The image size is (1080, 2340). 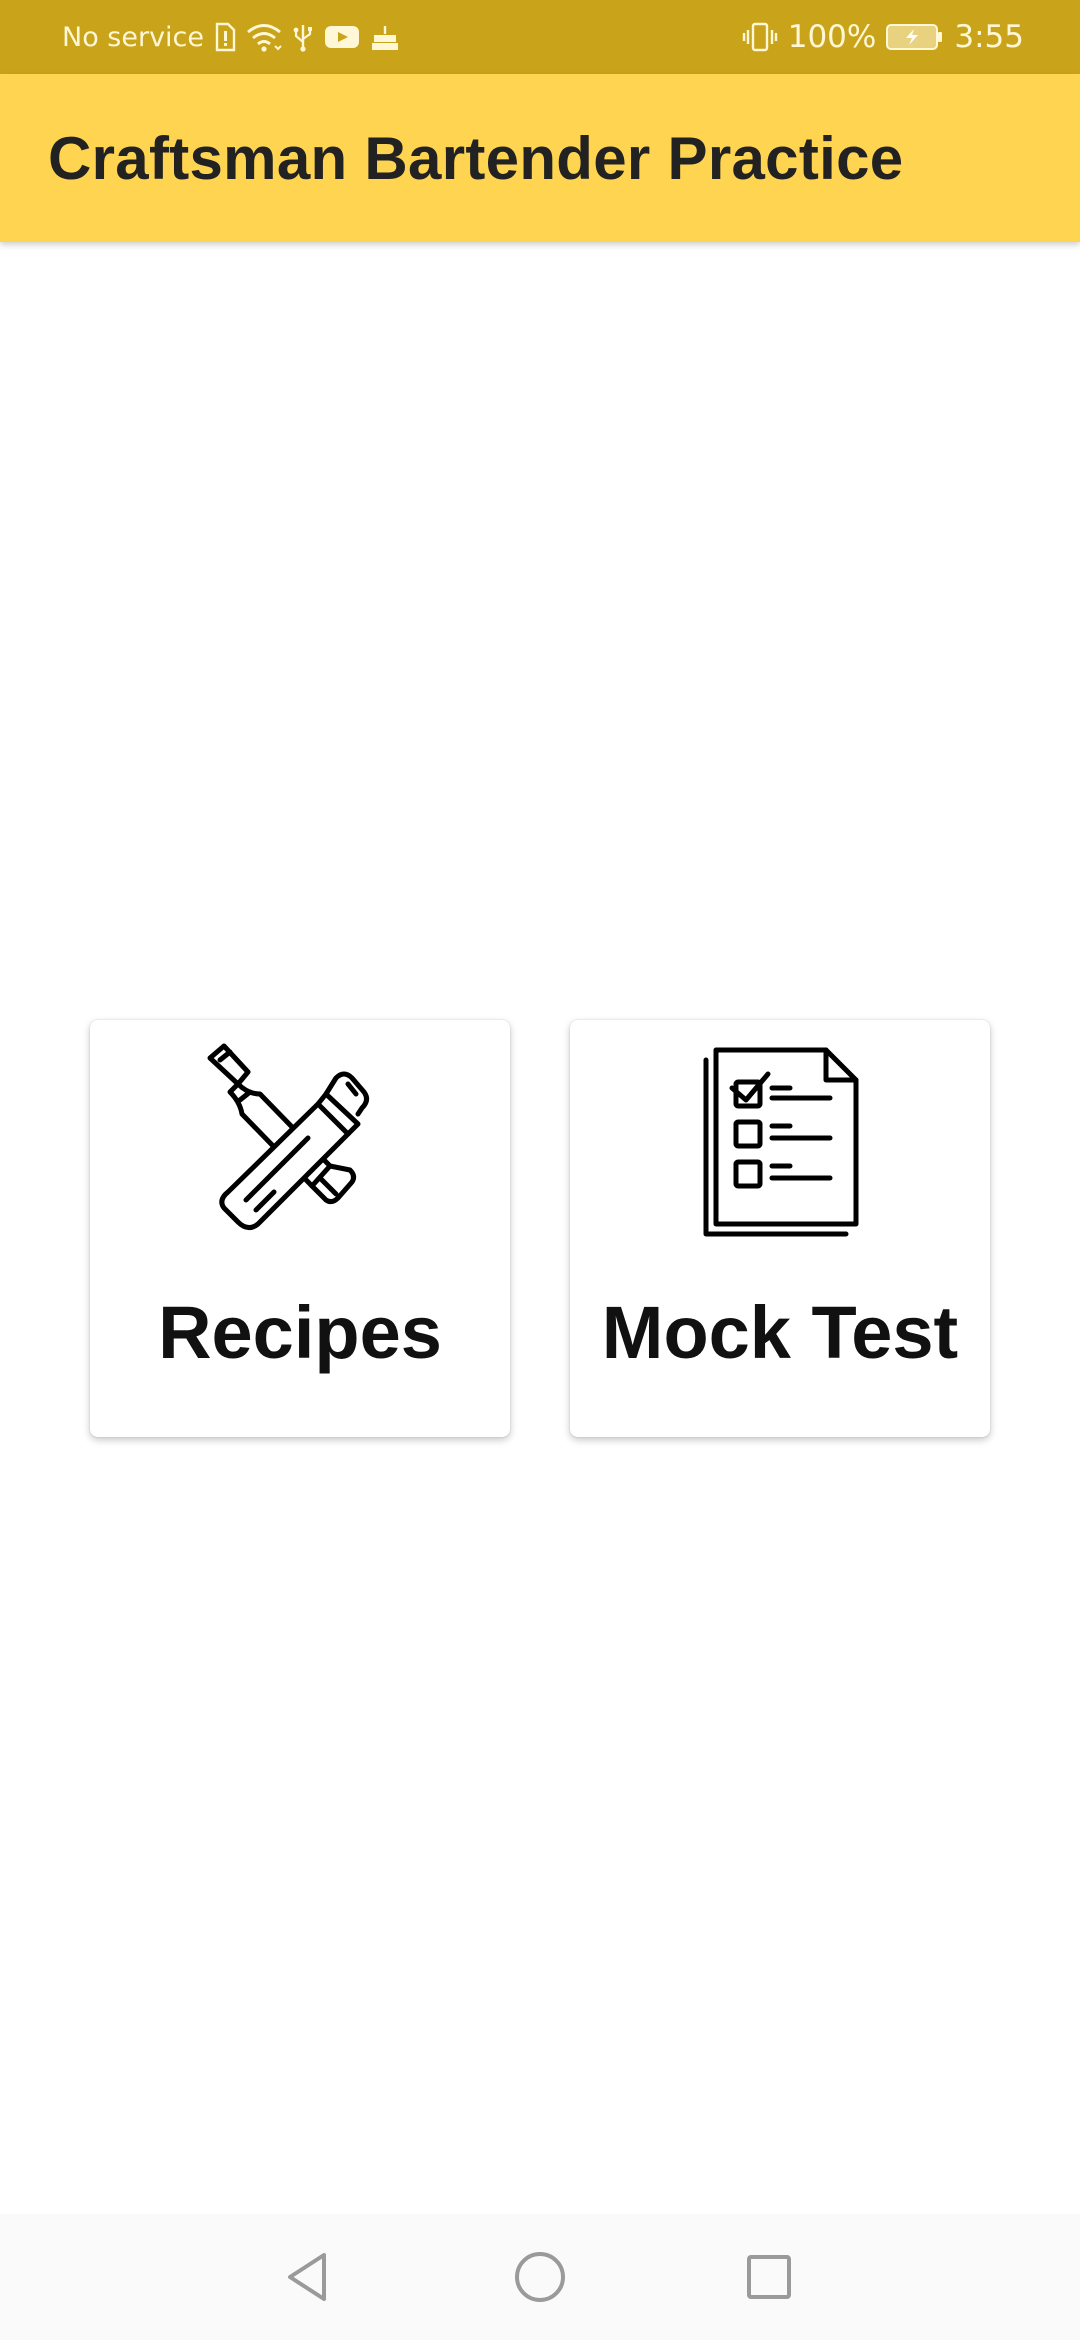 I want to click on usb-icon, so click(x=303, y=37).